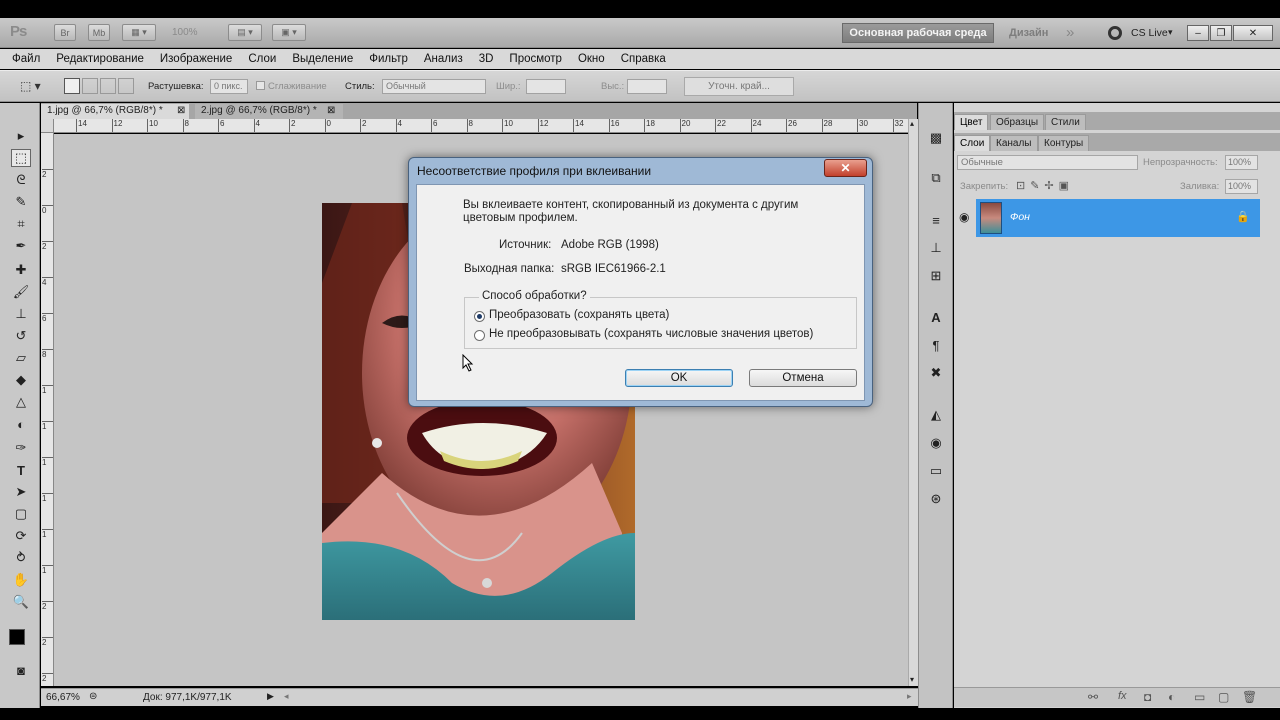 The height and width of the screenshot is (720, 1280). Describe the element at coordinates (936, 220) in the screenshot. I see `brush-presets-icon: ≡` at that location.